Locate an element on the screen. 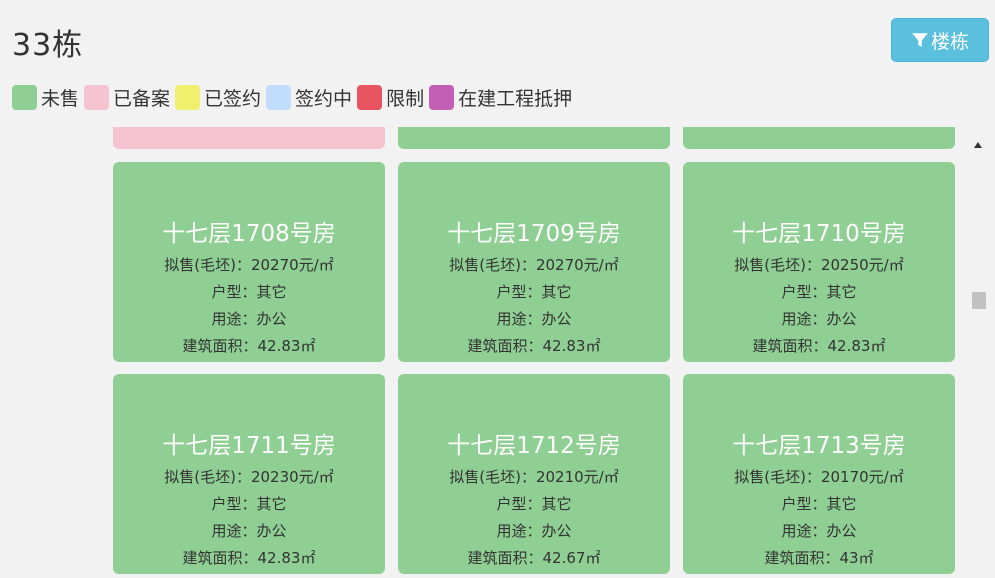  scroll-up-arrow-icon is located at coordinates (978, 145).